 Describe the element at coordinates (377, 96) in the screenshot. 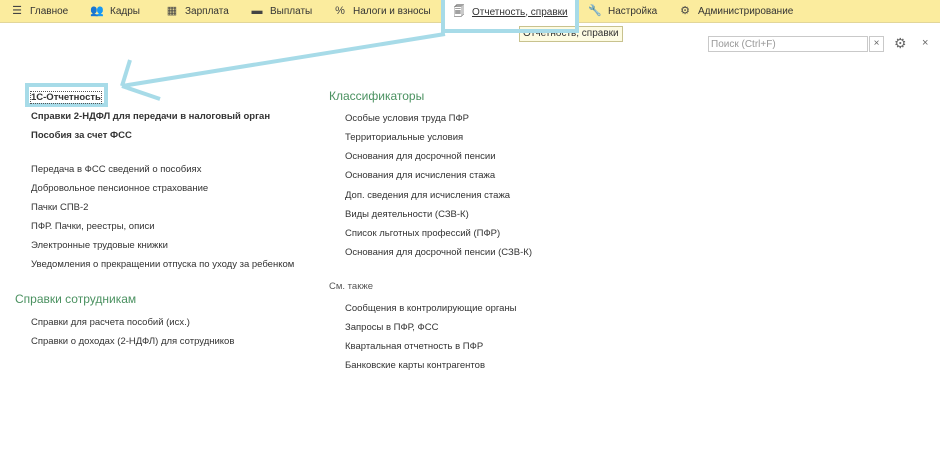

I see `section-title-classifiers: Классификаторы` at that location.